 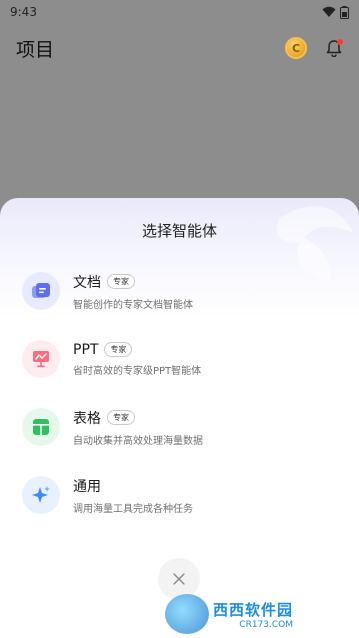 What do you see at coordinates (315, 48) in the screenshot?
I see `header-actions: C` at bounding box center [315, 48].